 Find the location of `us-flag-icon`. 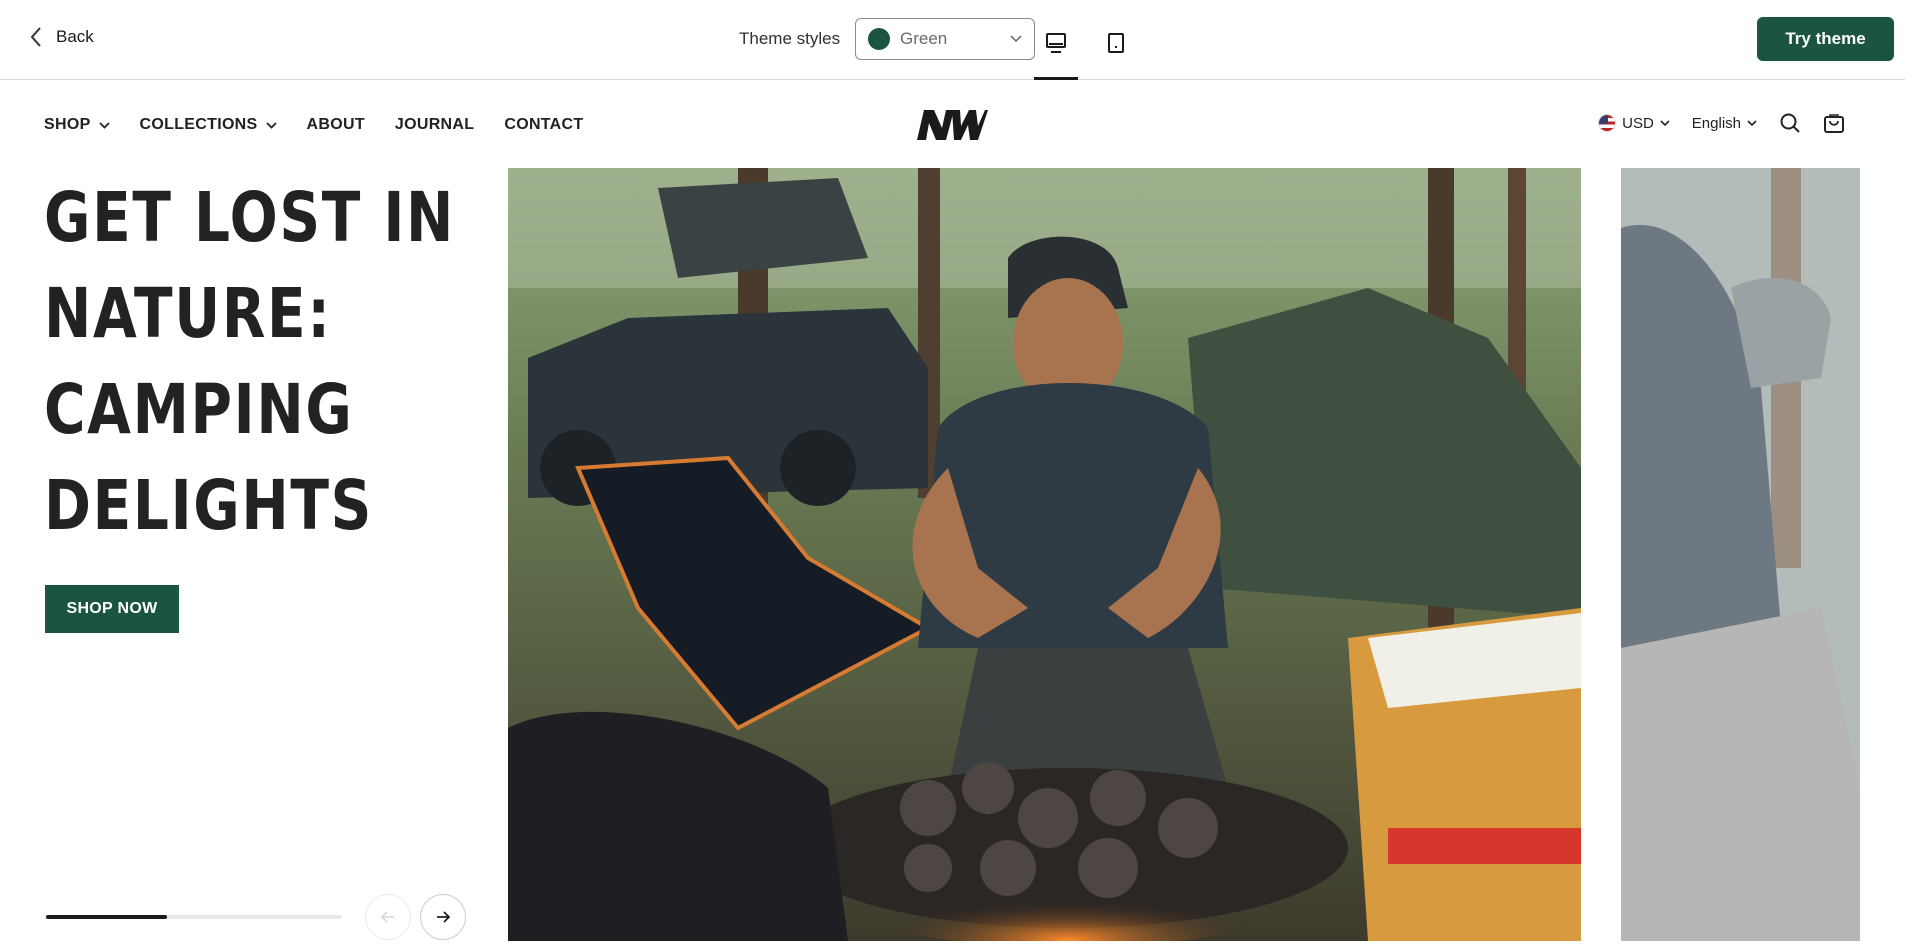

us-flag-icon is located at coordinates (1607, 123).